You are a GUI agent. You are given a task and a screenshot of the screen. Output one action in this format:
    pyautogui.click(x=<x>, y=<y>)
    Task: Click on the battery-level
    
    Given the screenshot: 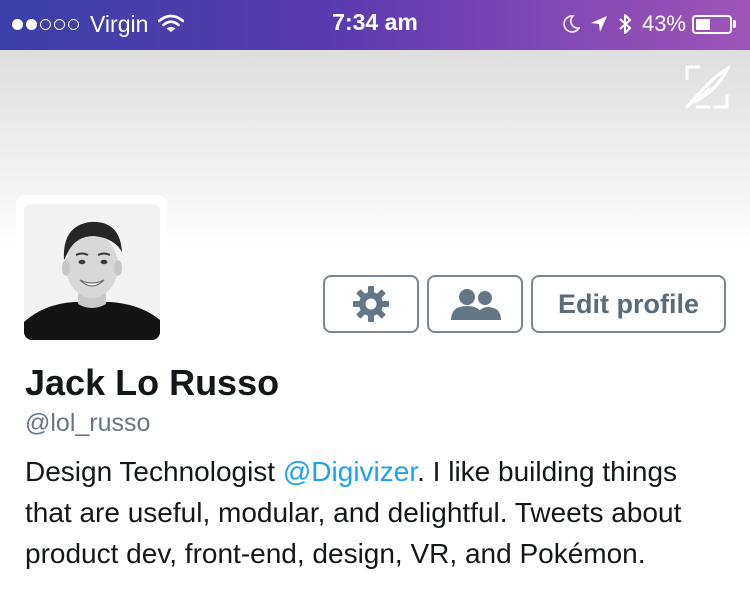 What is the action you would take?
    pyautogui.click(x=703, y=24)
    